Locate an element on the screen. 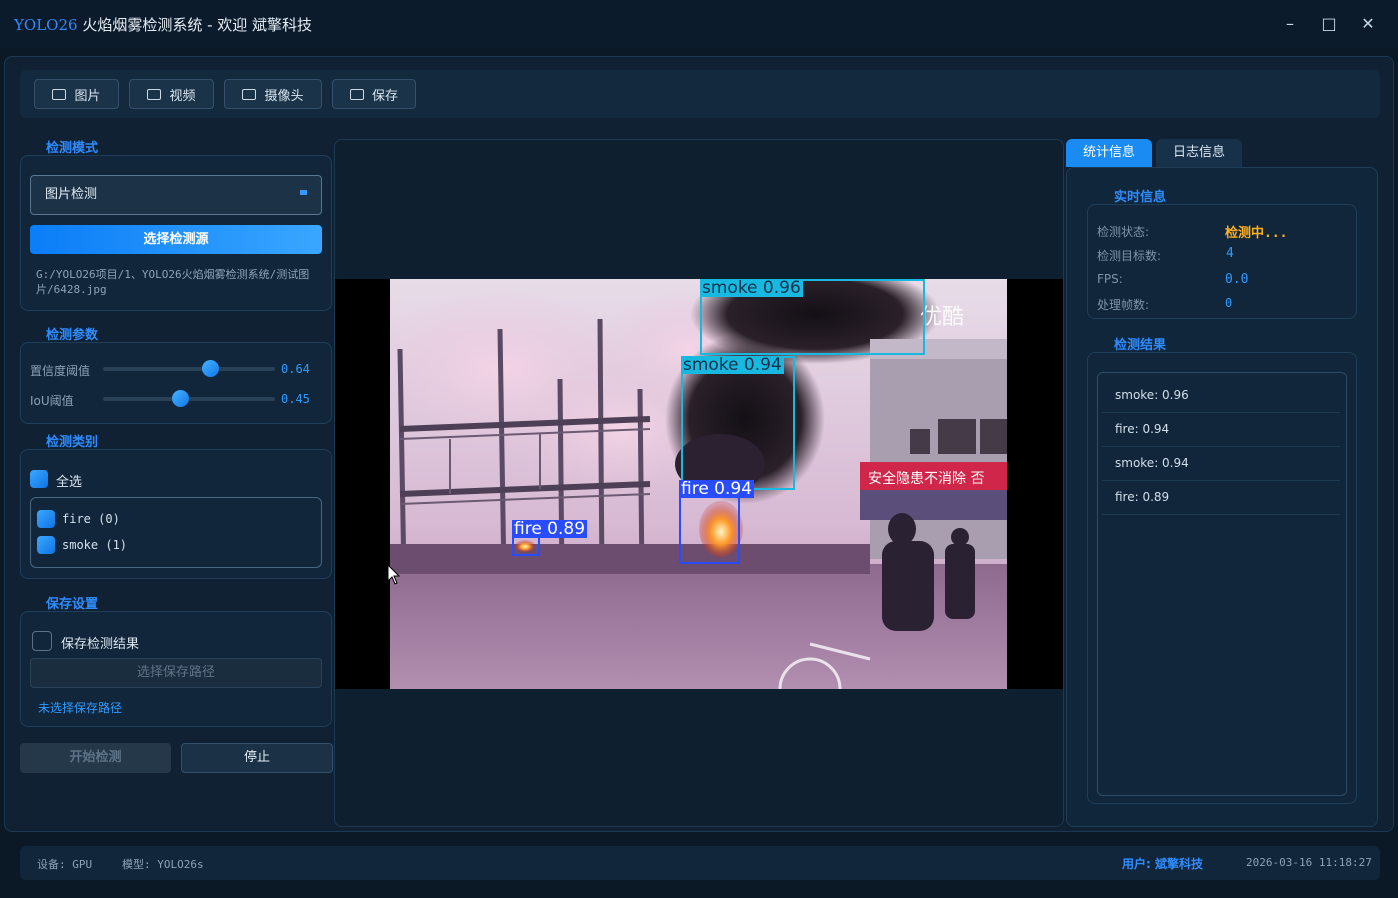 The height and width of the screenshot is (898, 1398). status-label: 检测状态: is located at coordinates (1123, 232).